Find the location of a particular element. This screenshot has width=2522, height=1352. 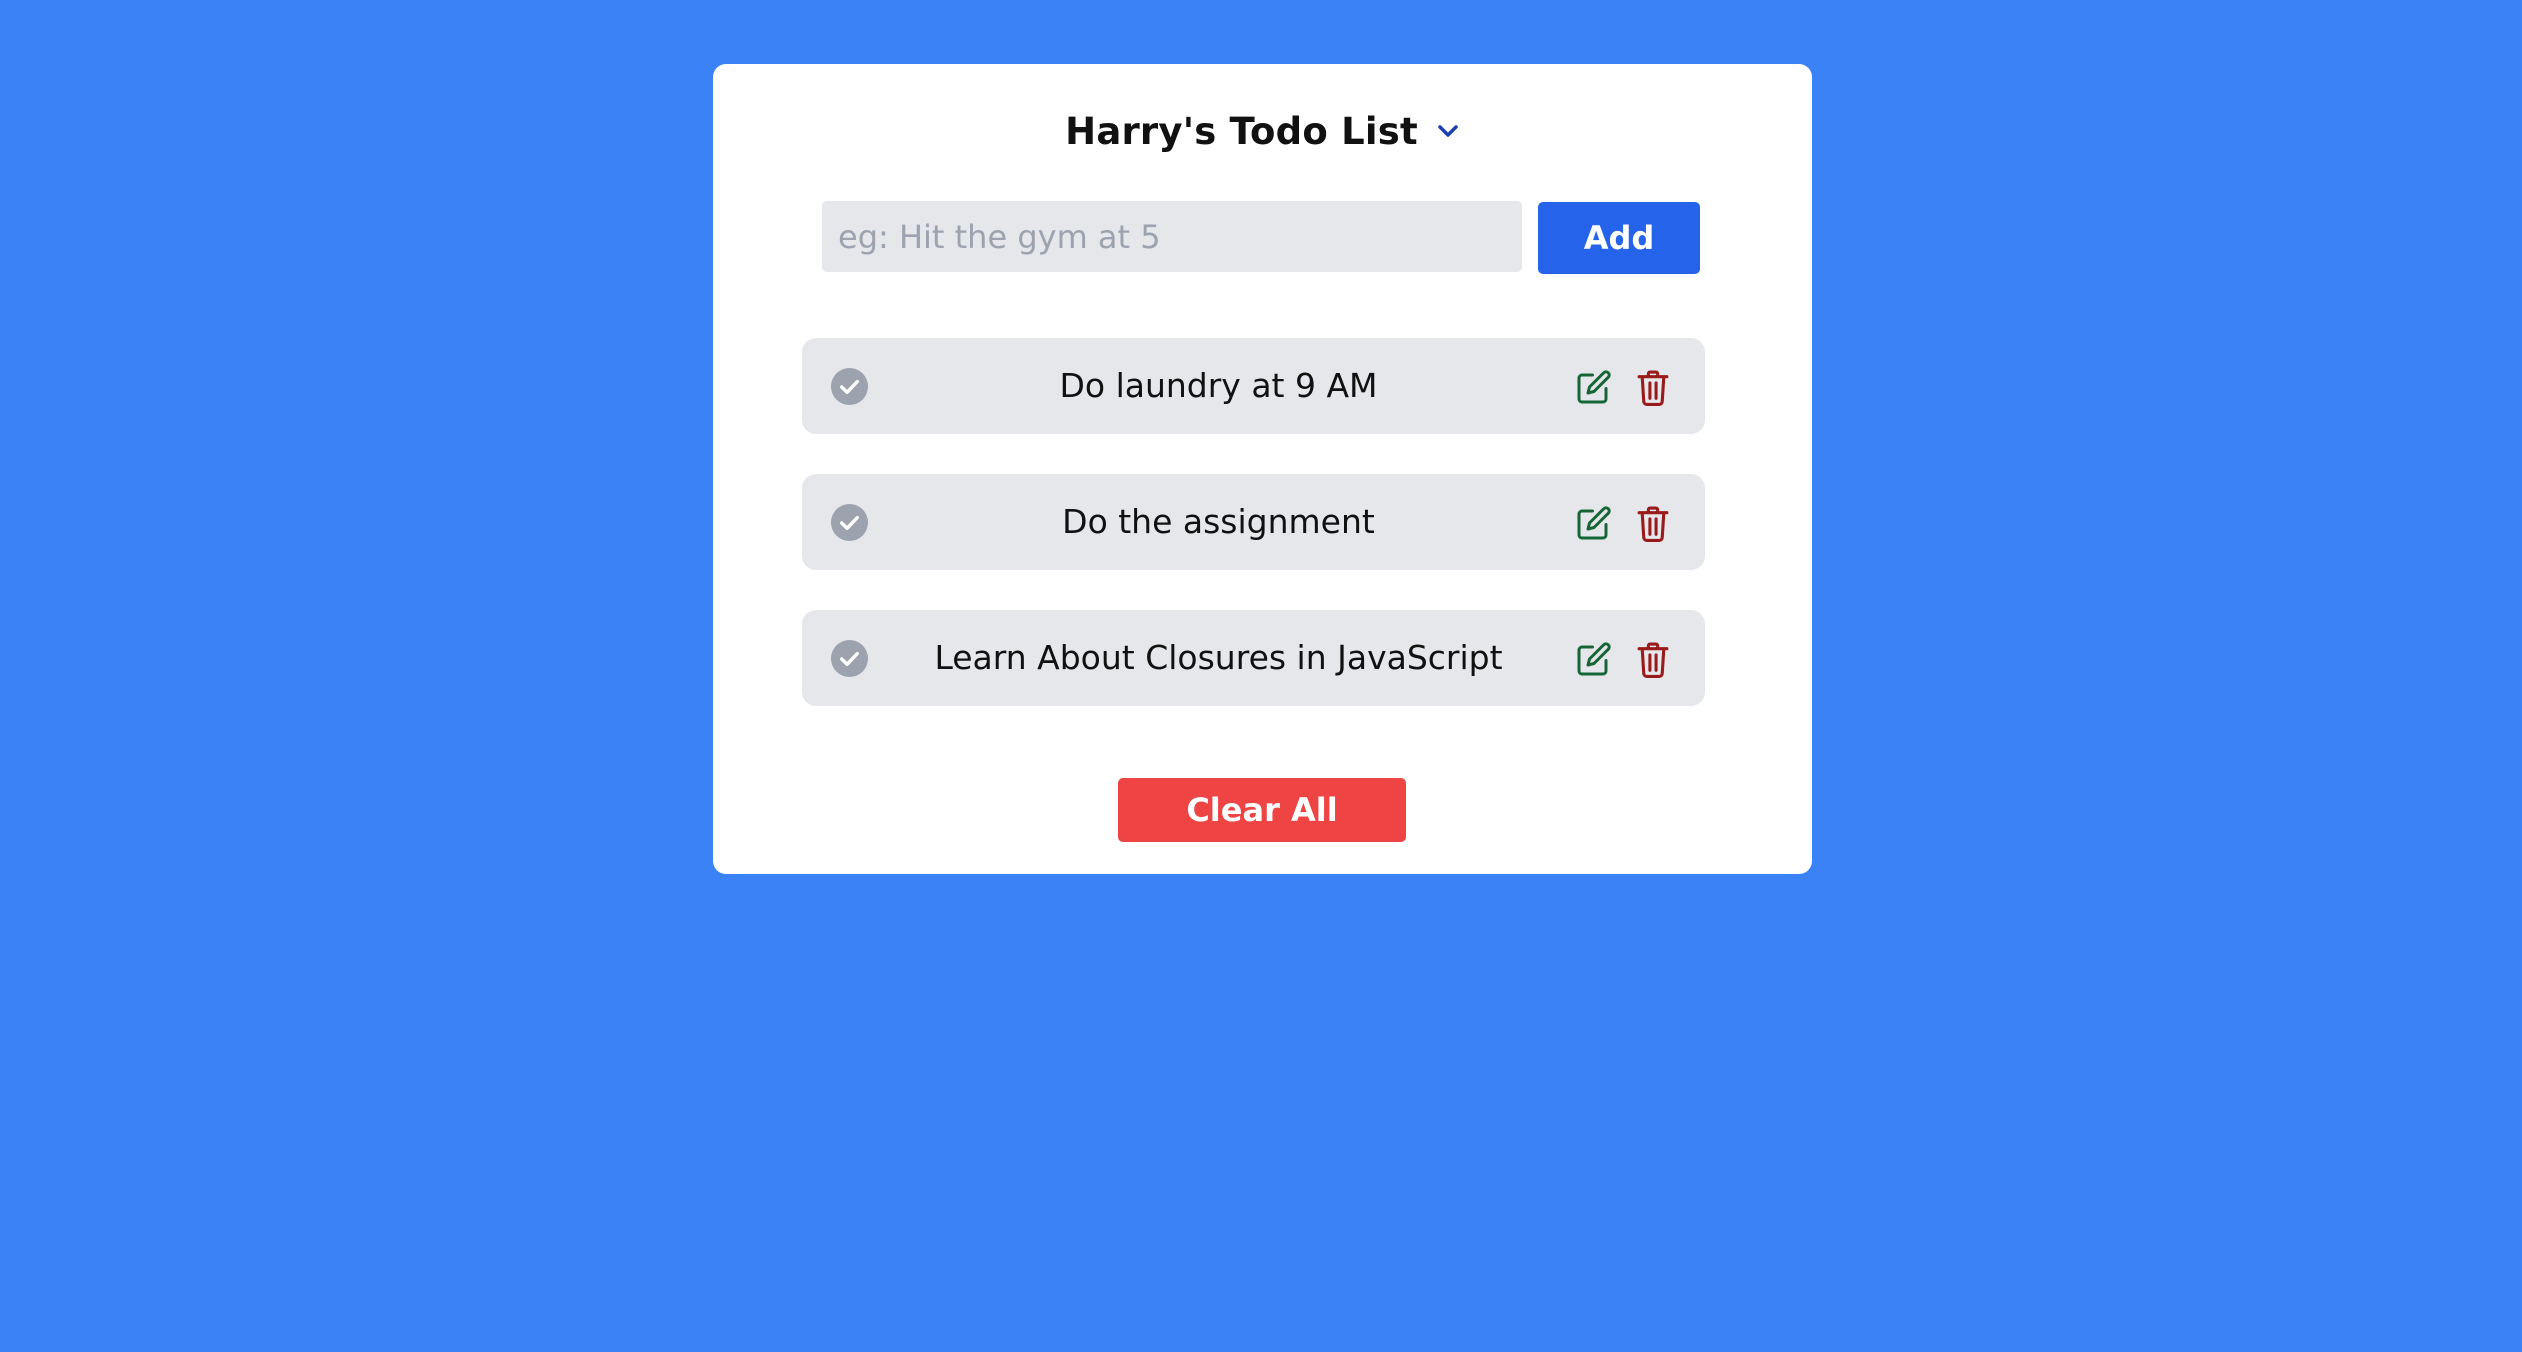

todo-text: Do the assignment is located at coordinates (1218, 521).